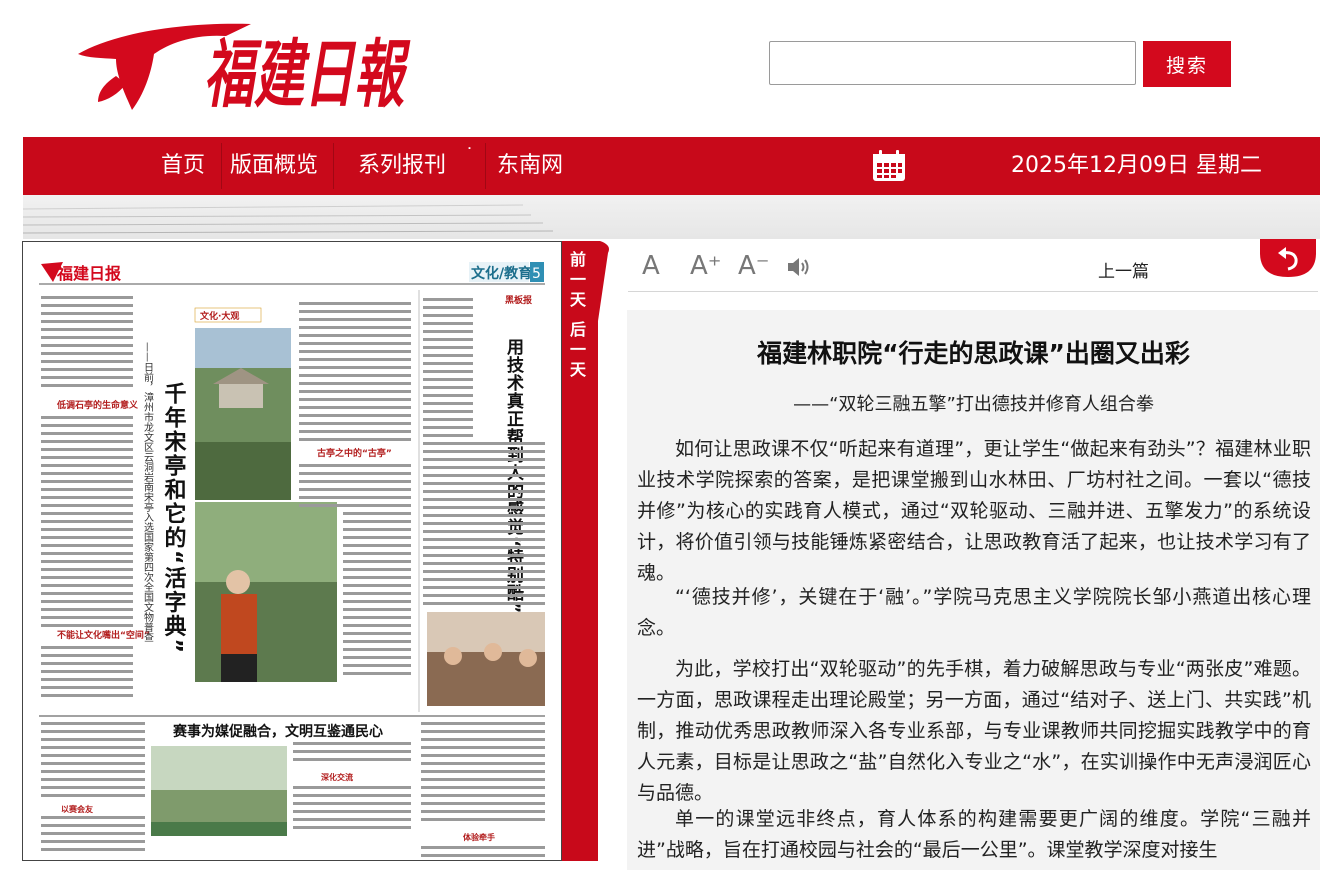 This screenshot has width=1330, height=870. I want to click on nav-page-overview: 版面概览, so click(274, 166).